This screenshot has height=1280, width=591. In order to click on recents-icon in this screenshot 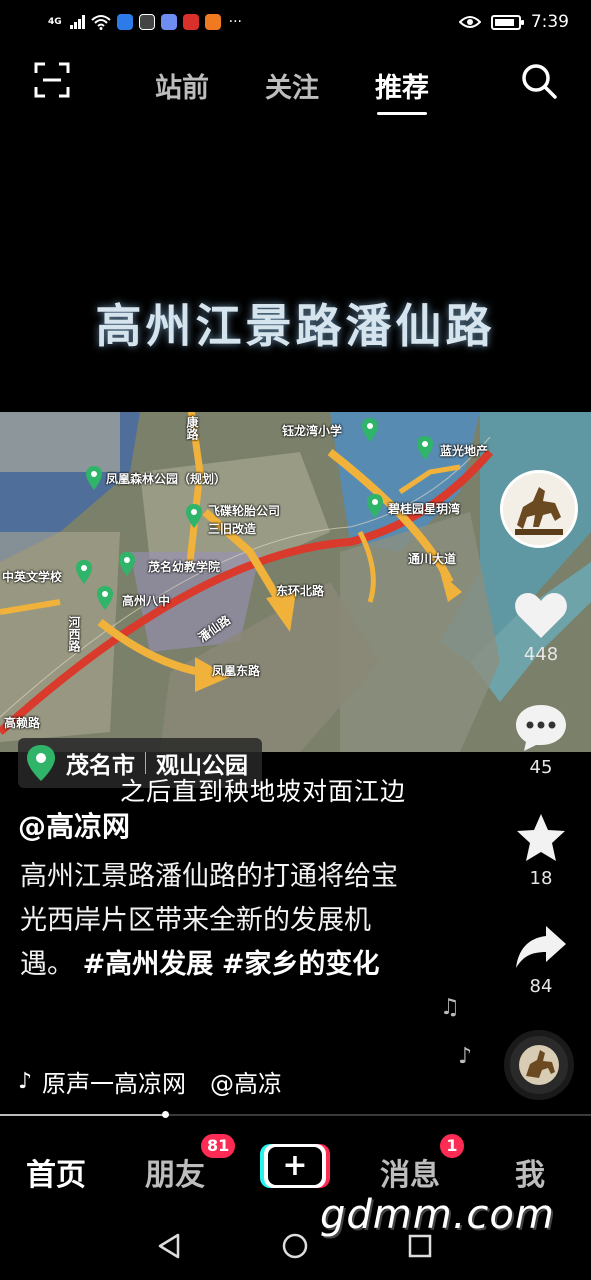, I will do `click(420, 1246)`.